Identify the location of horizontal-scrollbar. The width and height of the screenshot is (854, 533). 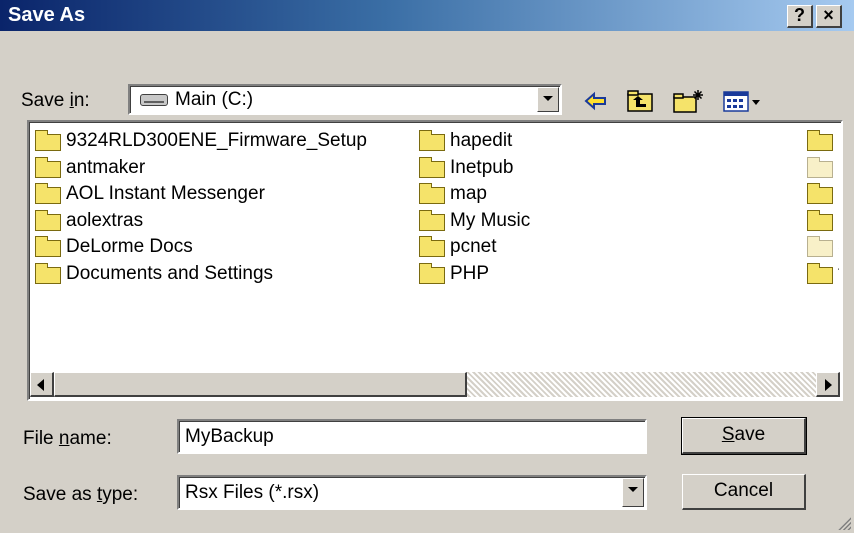
(435, 384).